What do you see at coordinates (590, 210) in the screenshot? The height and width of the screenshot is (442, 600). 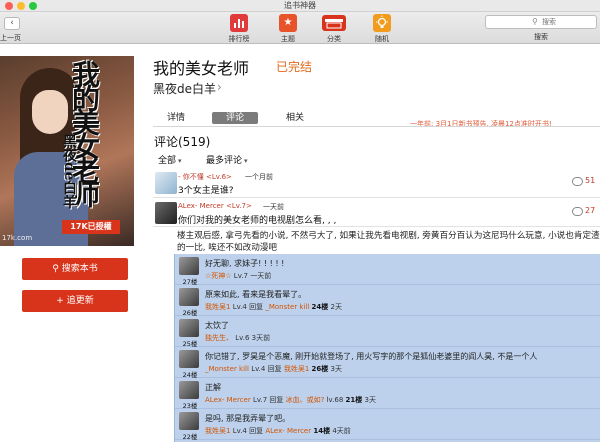 I see `comment-count: 27` at bounding box center [590, 210].